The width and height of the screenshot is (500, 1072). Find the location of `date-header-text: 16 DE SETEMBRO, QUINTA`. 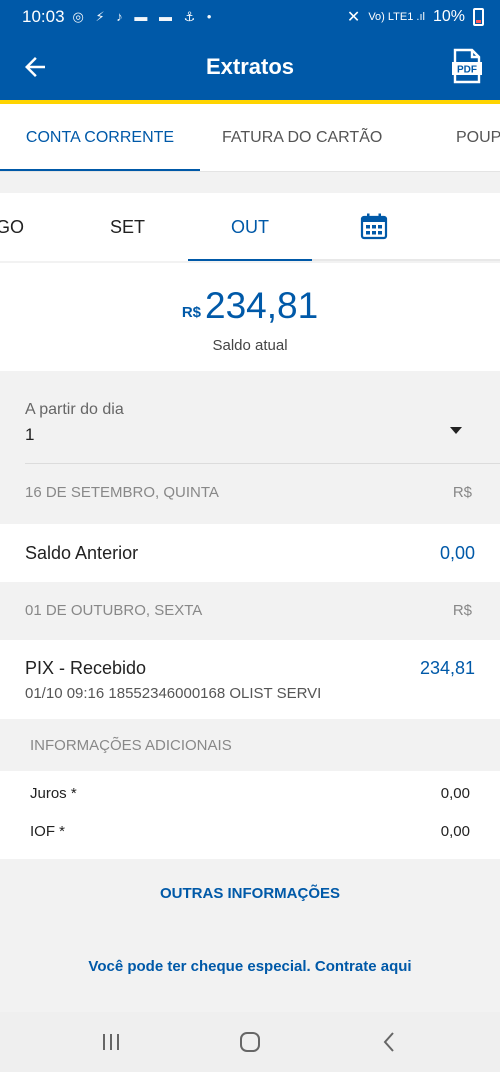

date-header-text: 16 DE SETEMBRO, QUINTA is located at coordinates (122, 492).